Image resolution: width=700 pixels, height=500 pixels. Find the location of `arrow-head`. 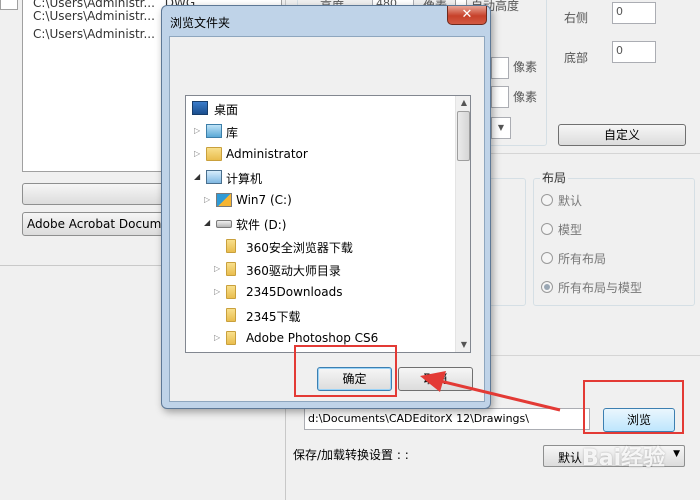

arrow-head is located at coordinates (433, 381).